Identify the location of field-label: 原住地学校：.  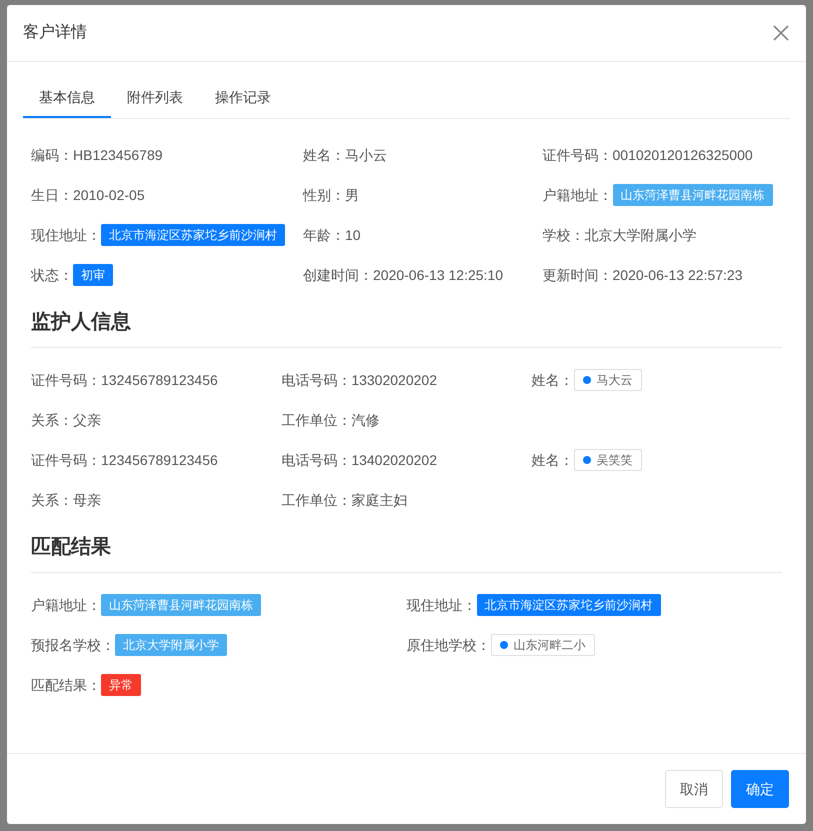
(448, 645).